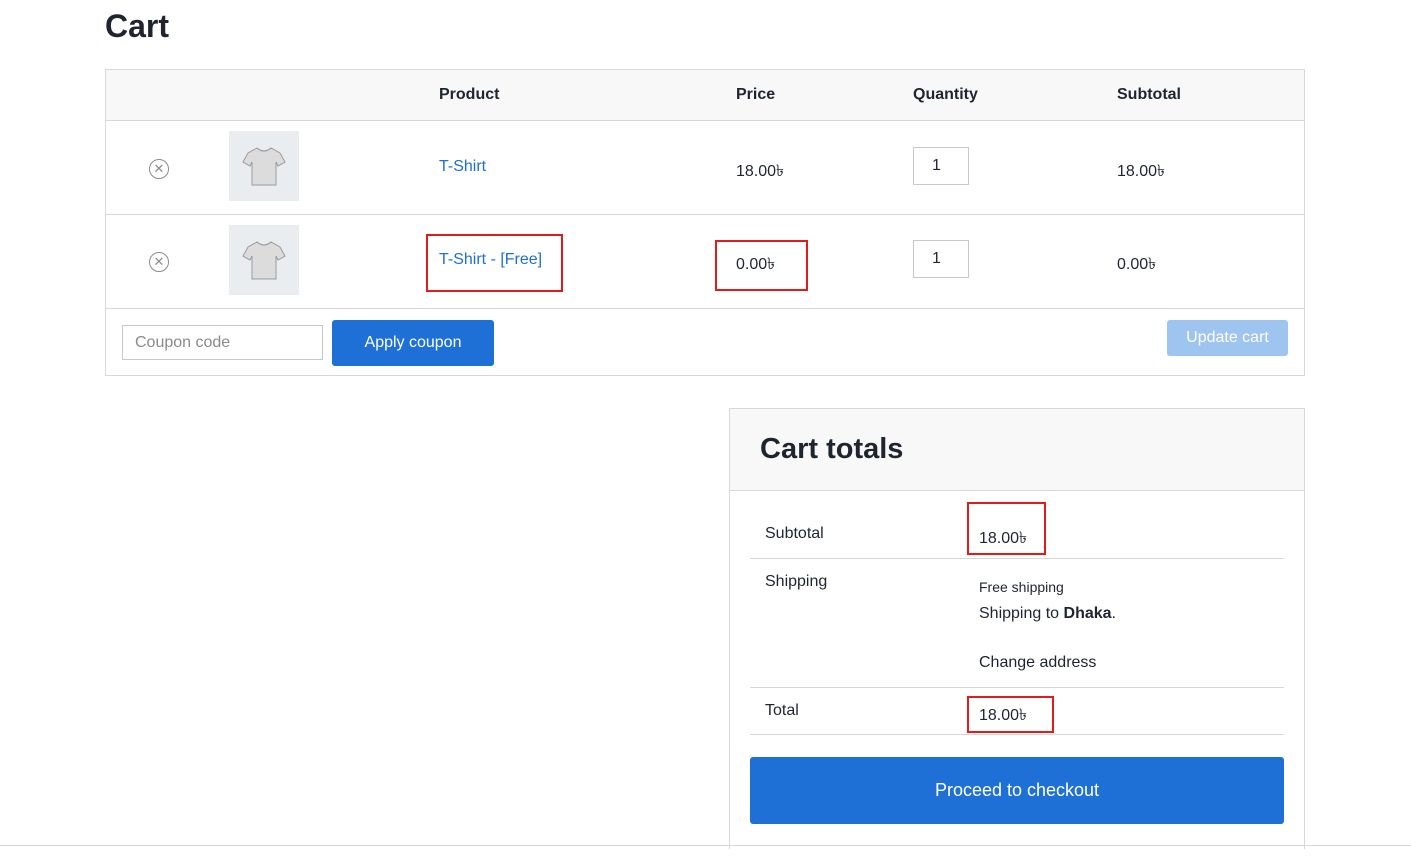 The image size is (1411, 858). I want to click on shipping-to-suffix: ., so click(1113, 613).